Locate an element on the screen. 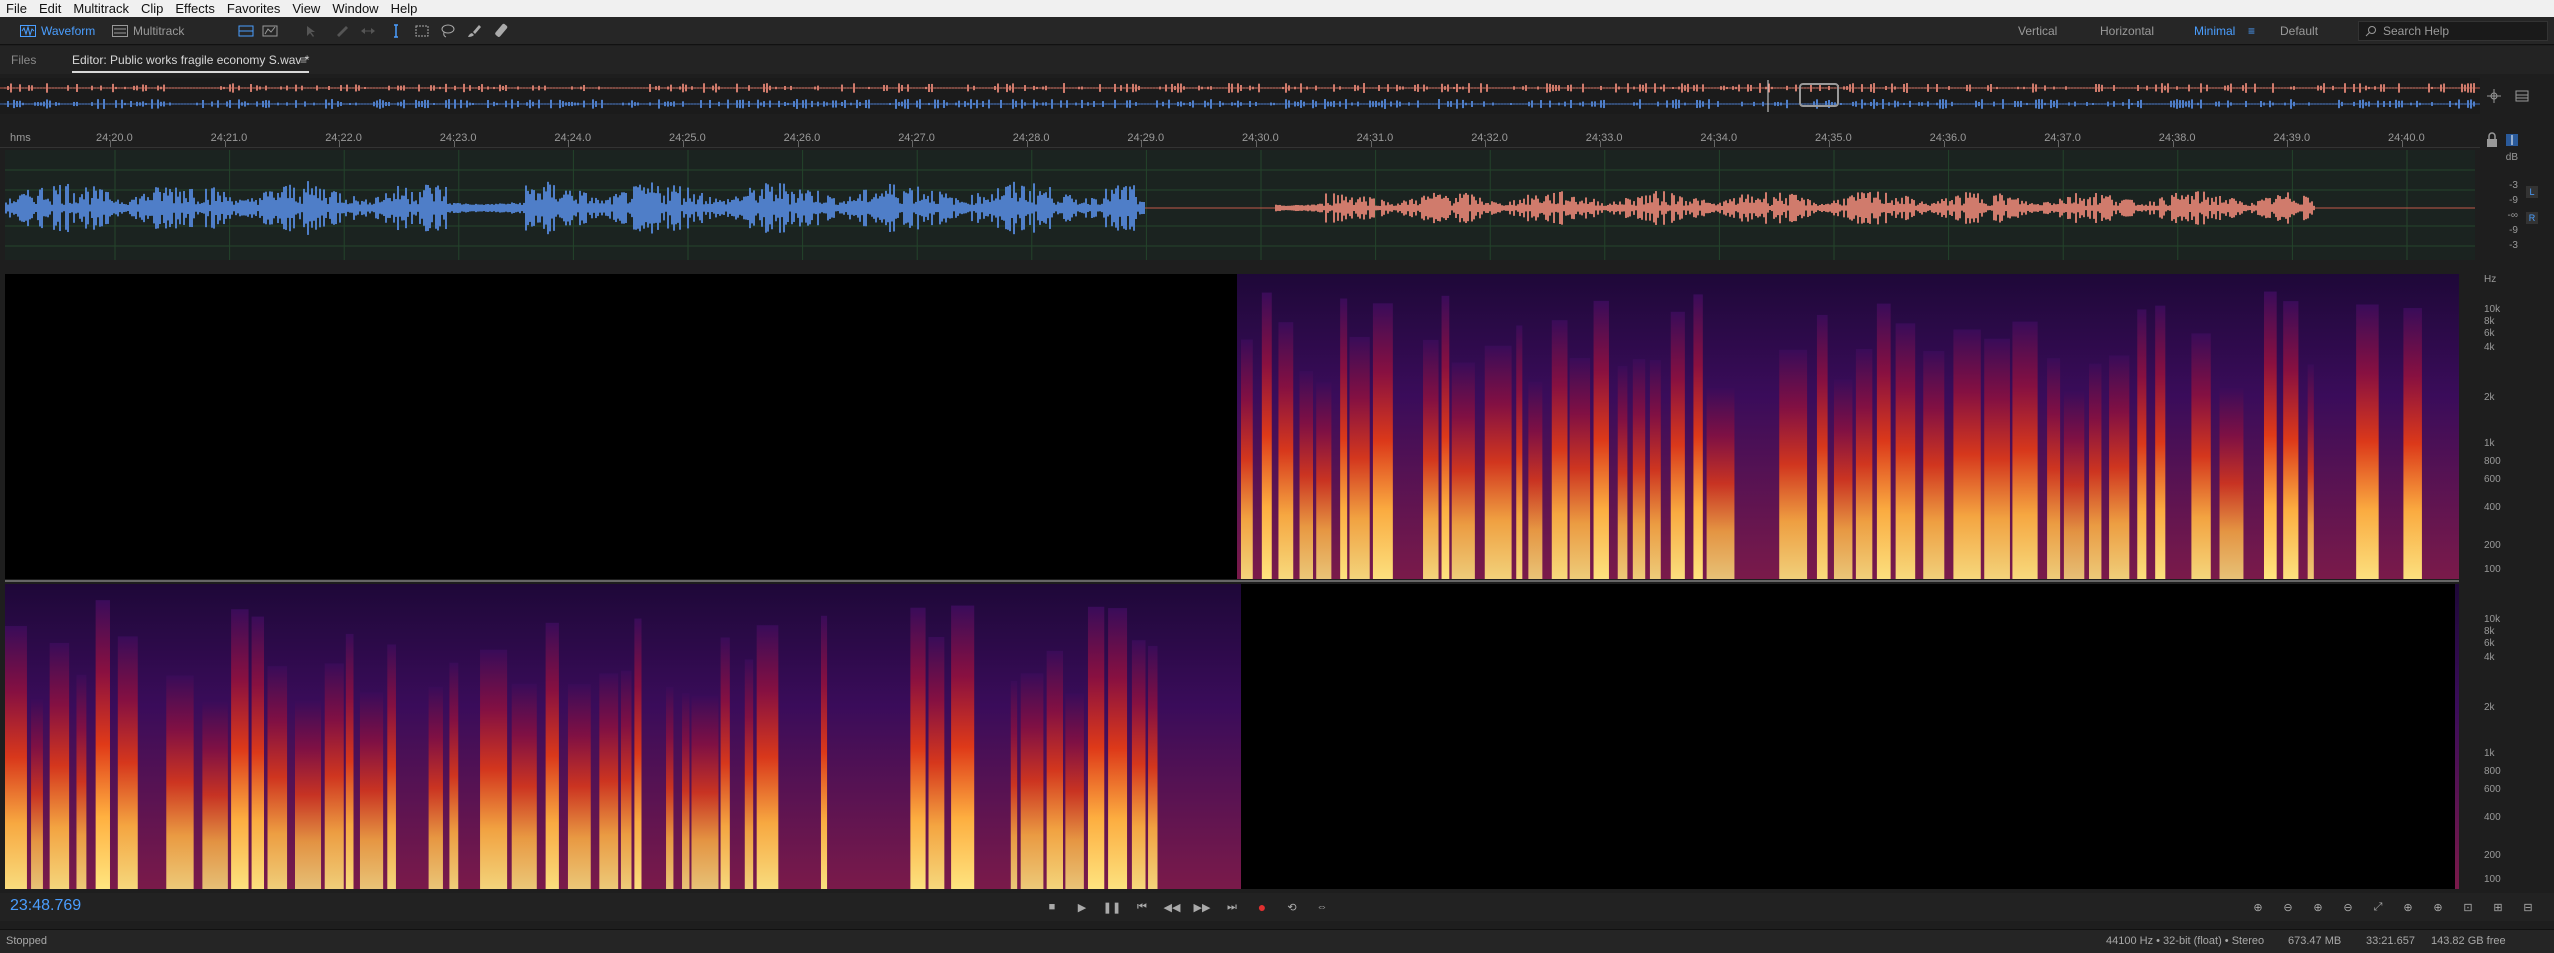 The width and height of the screenshot is (2554, 953). skip-to-start-button: ⏮ is located at coordinates (1142, 907).